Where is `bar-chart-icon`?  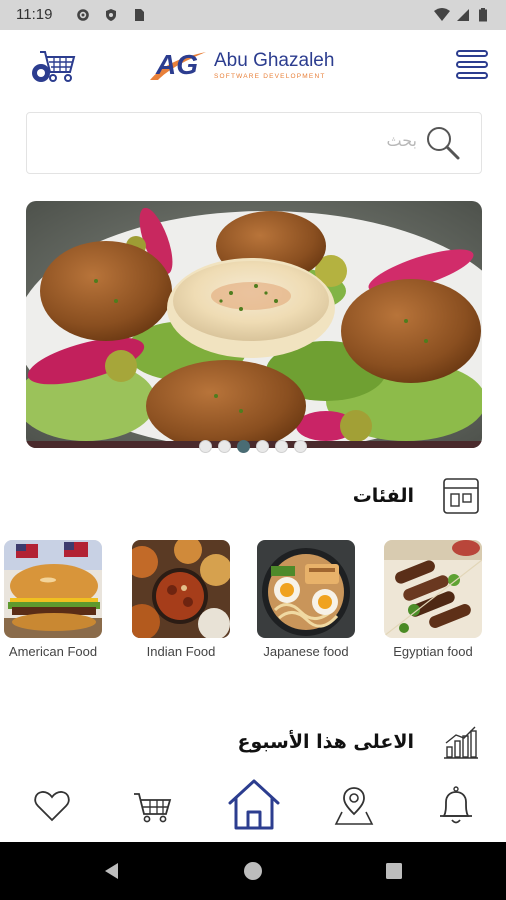
bar-chart-icon is located at coordinates (461, 742).